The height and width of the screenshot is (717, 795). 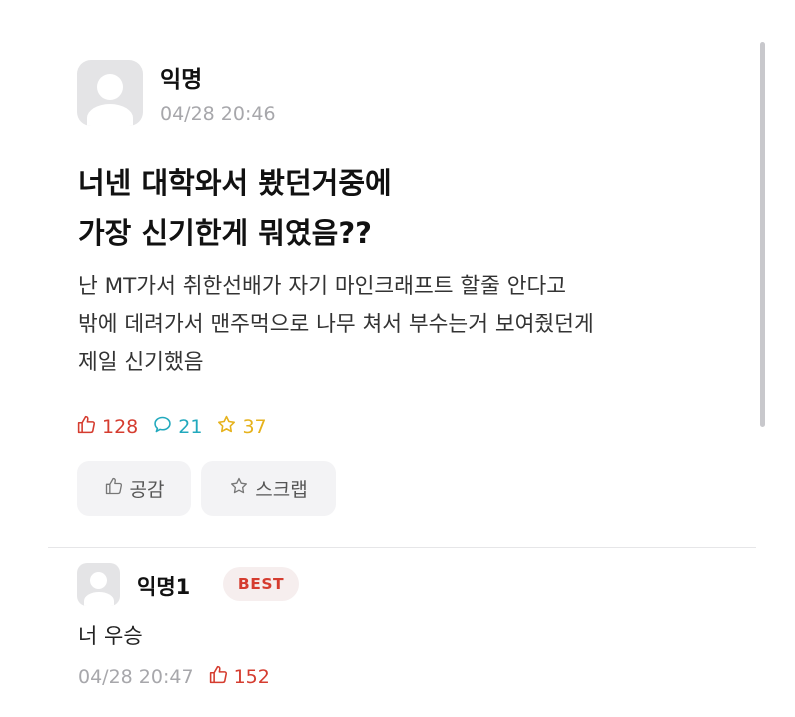 What do you see at coordinates (141, 362) in the screenshot?
I see `post-body-line: 제일 신기했음` at bounding box center [141, 362].